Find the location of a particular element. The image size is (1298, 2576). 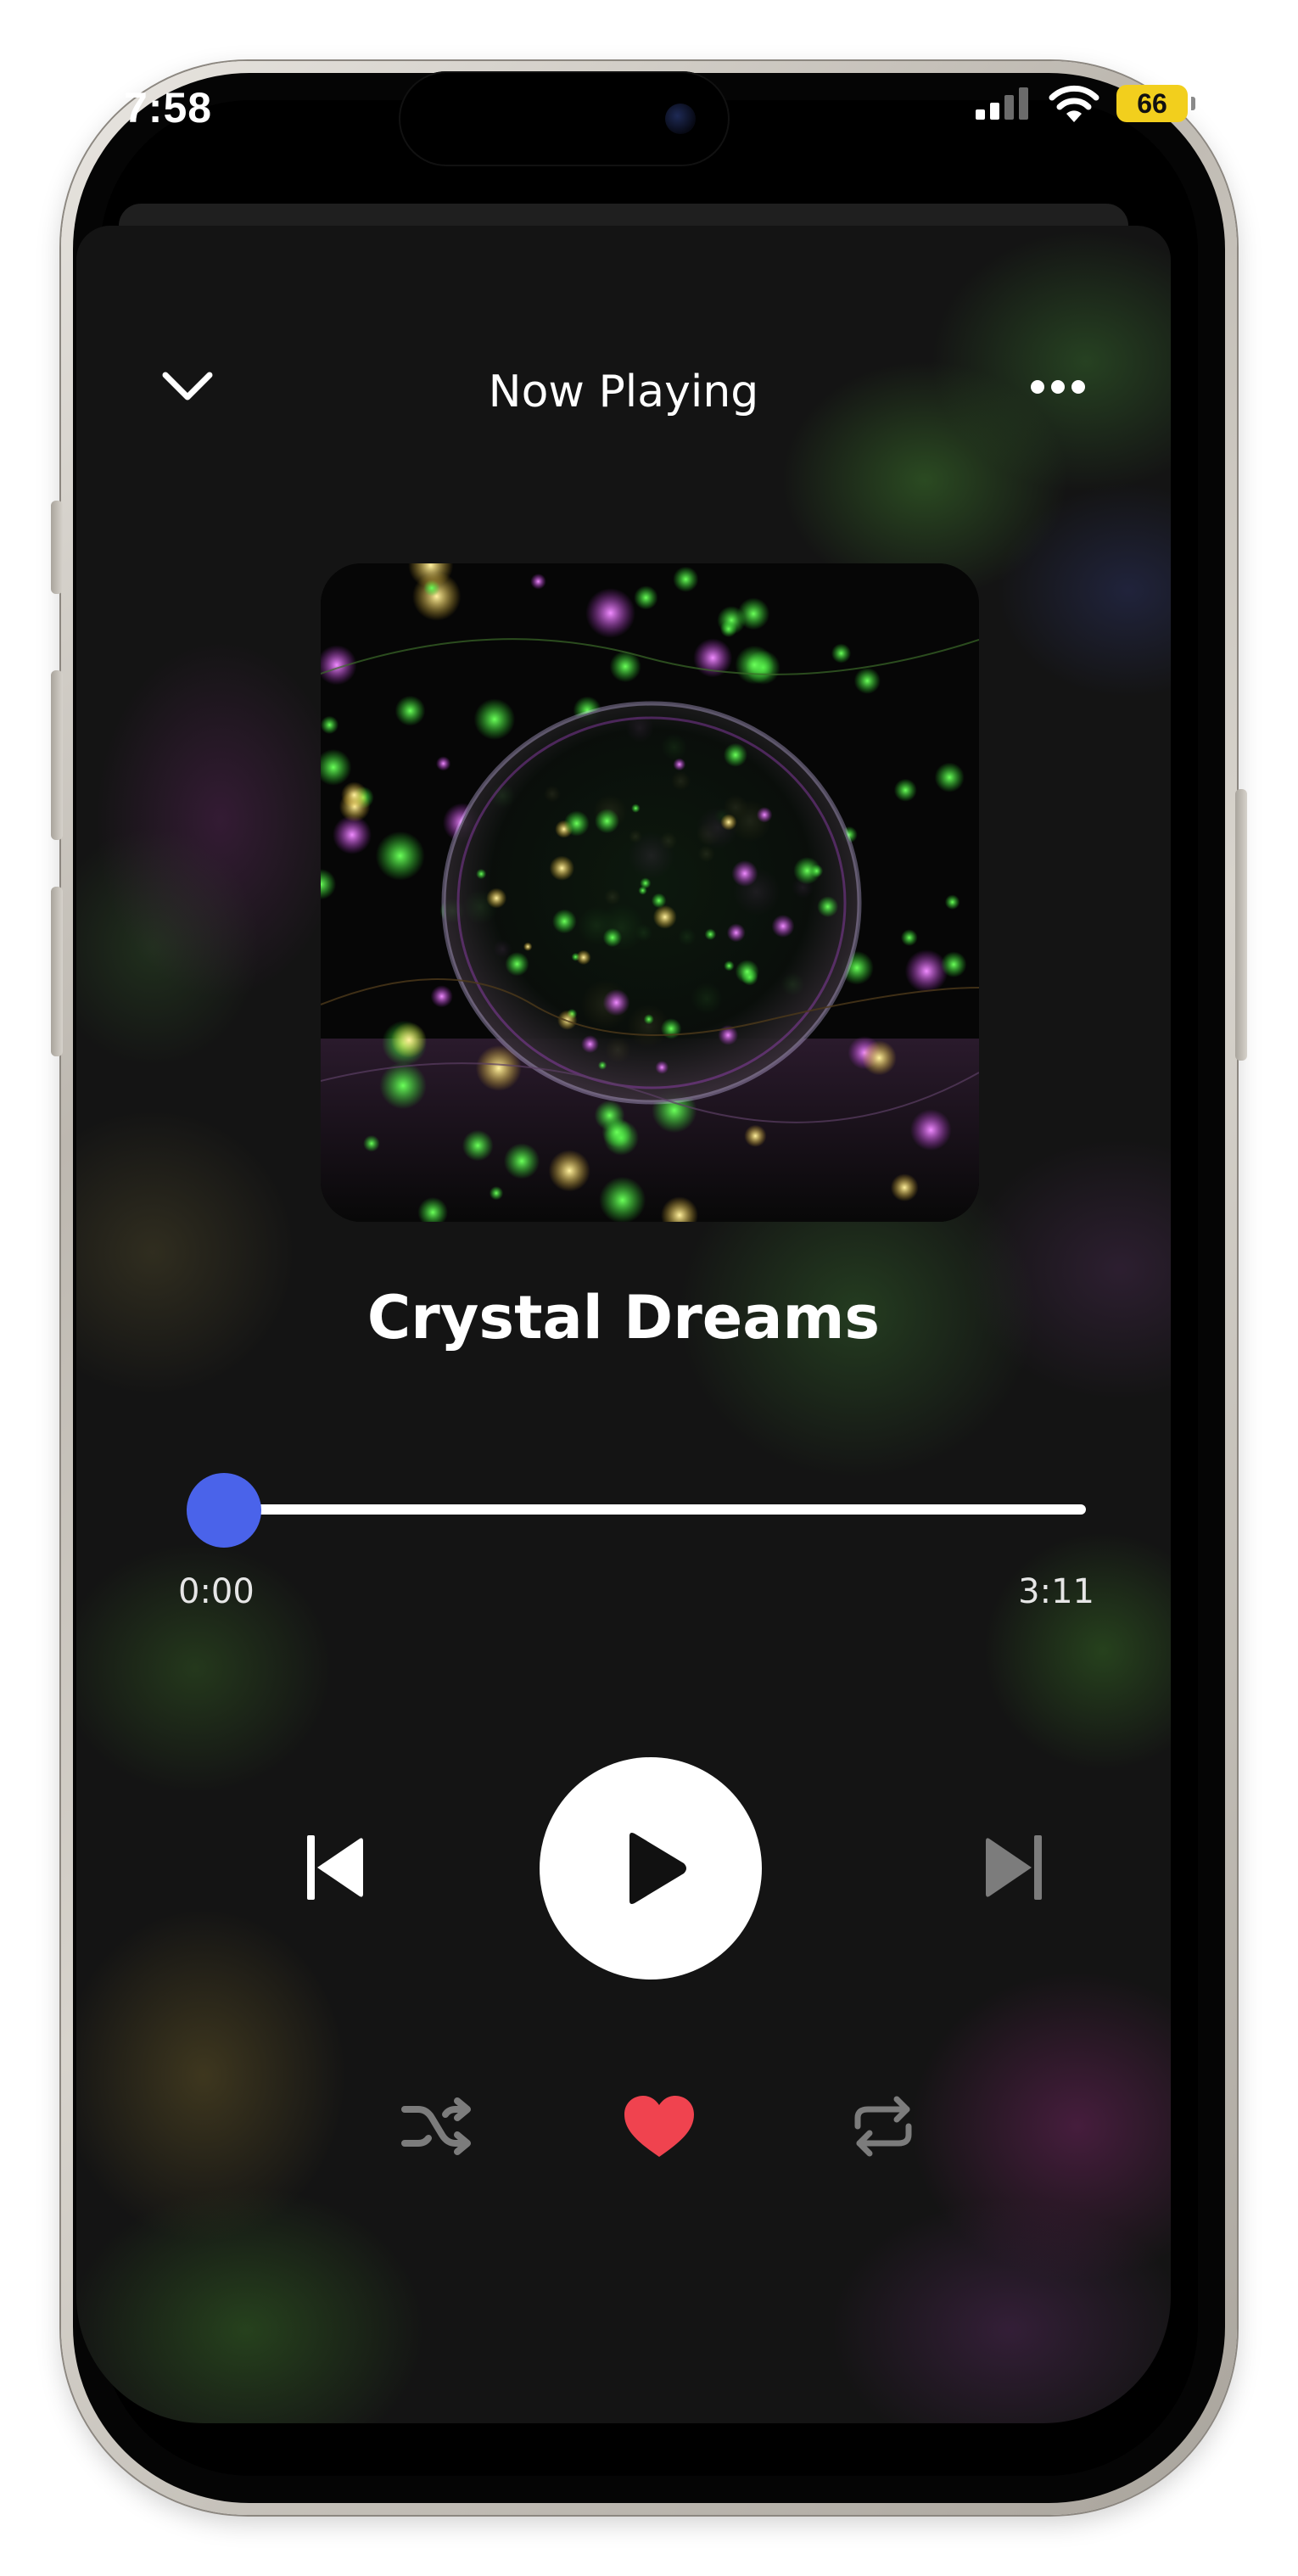

status-icons: 66 is located at coordinates (1085, 103).